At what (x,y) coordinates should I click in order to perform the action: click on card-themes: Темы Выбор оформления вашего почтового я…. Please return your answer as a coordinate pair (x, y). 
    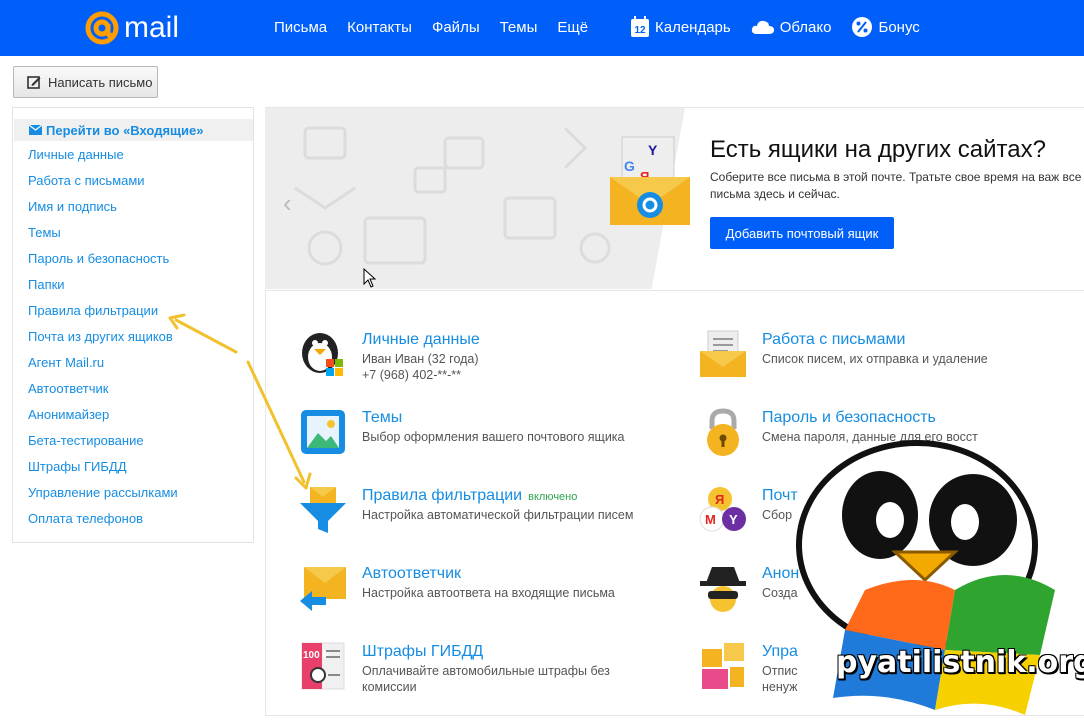
    Looking at the image, I should click on (488, 442).